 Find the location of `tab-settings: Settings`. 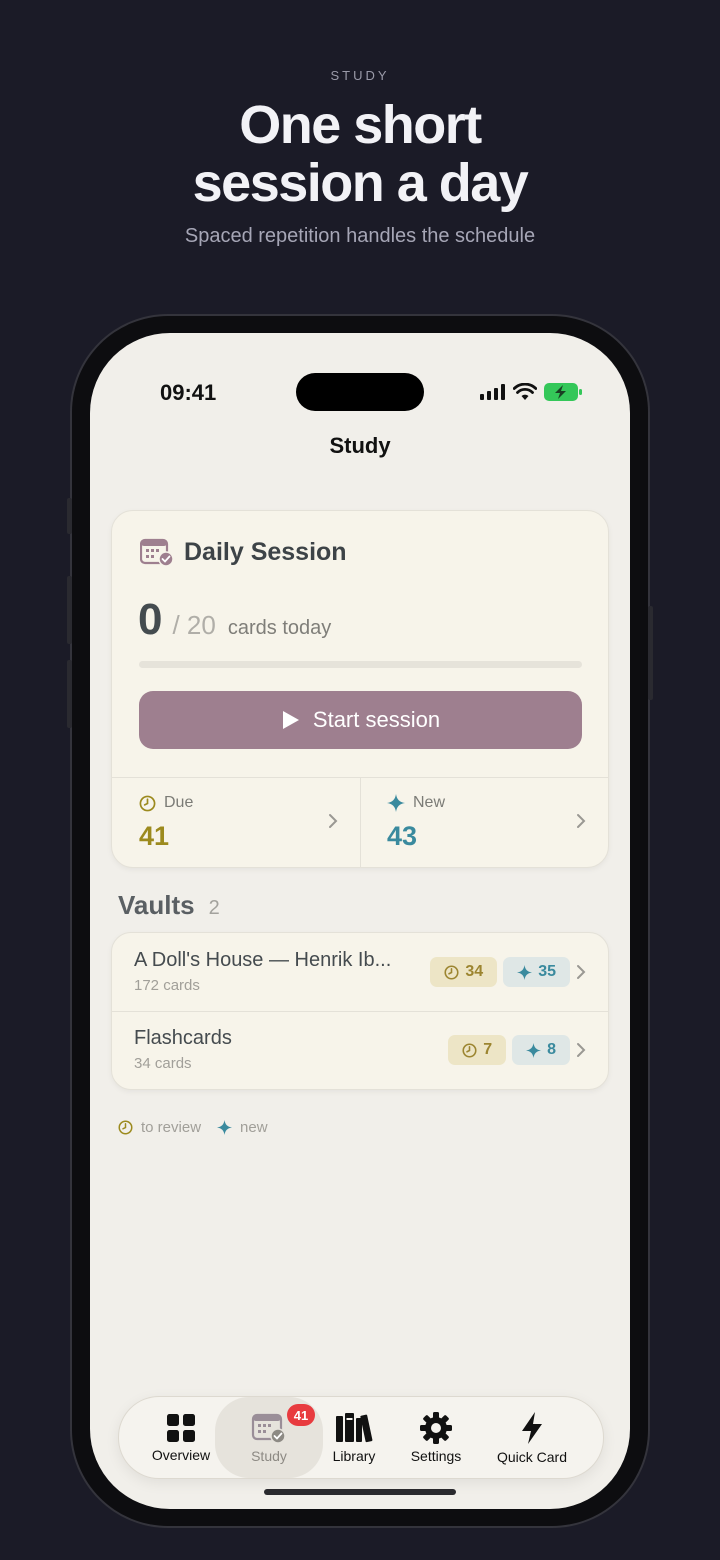

tab-settings: Settings is located at coordinates (436, 1437).